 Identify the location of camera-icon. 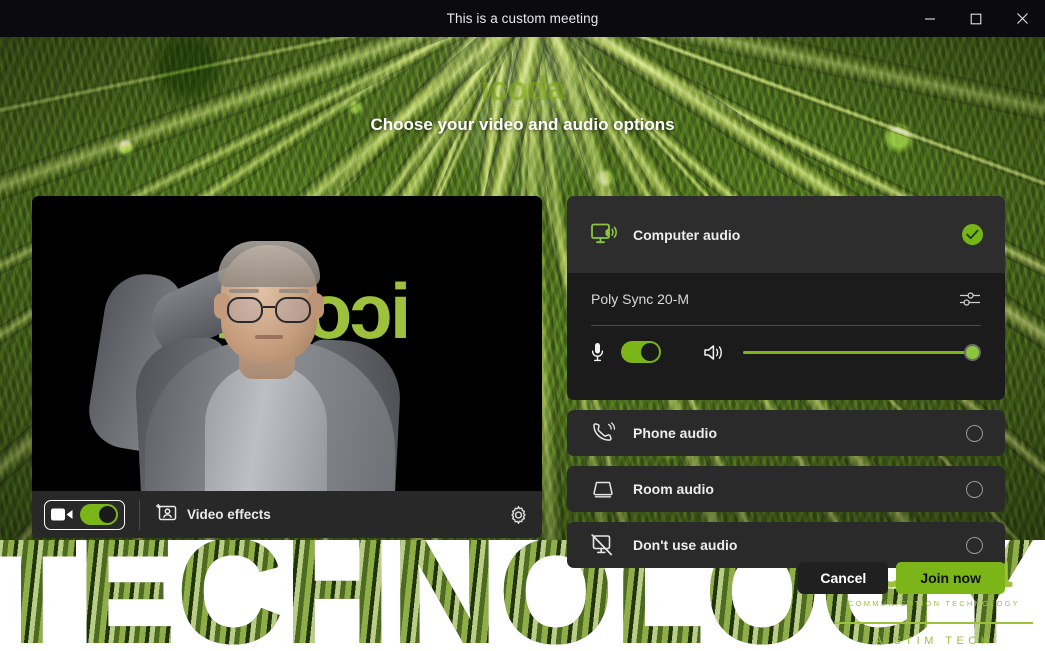
(62, 514).